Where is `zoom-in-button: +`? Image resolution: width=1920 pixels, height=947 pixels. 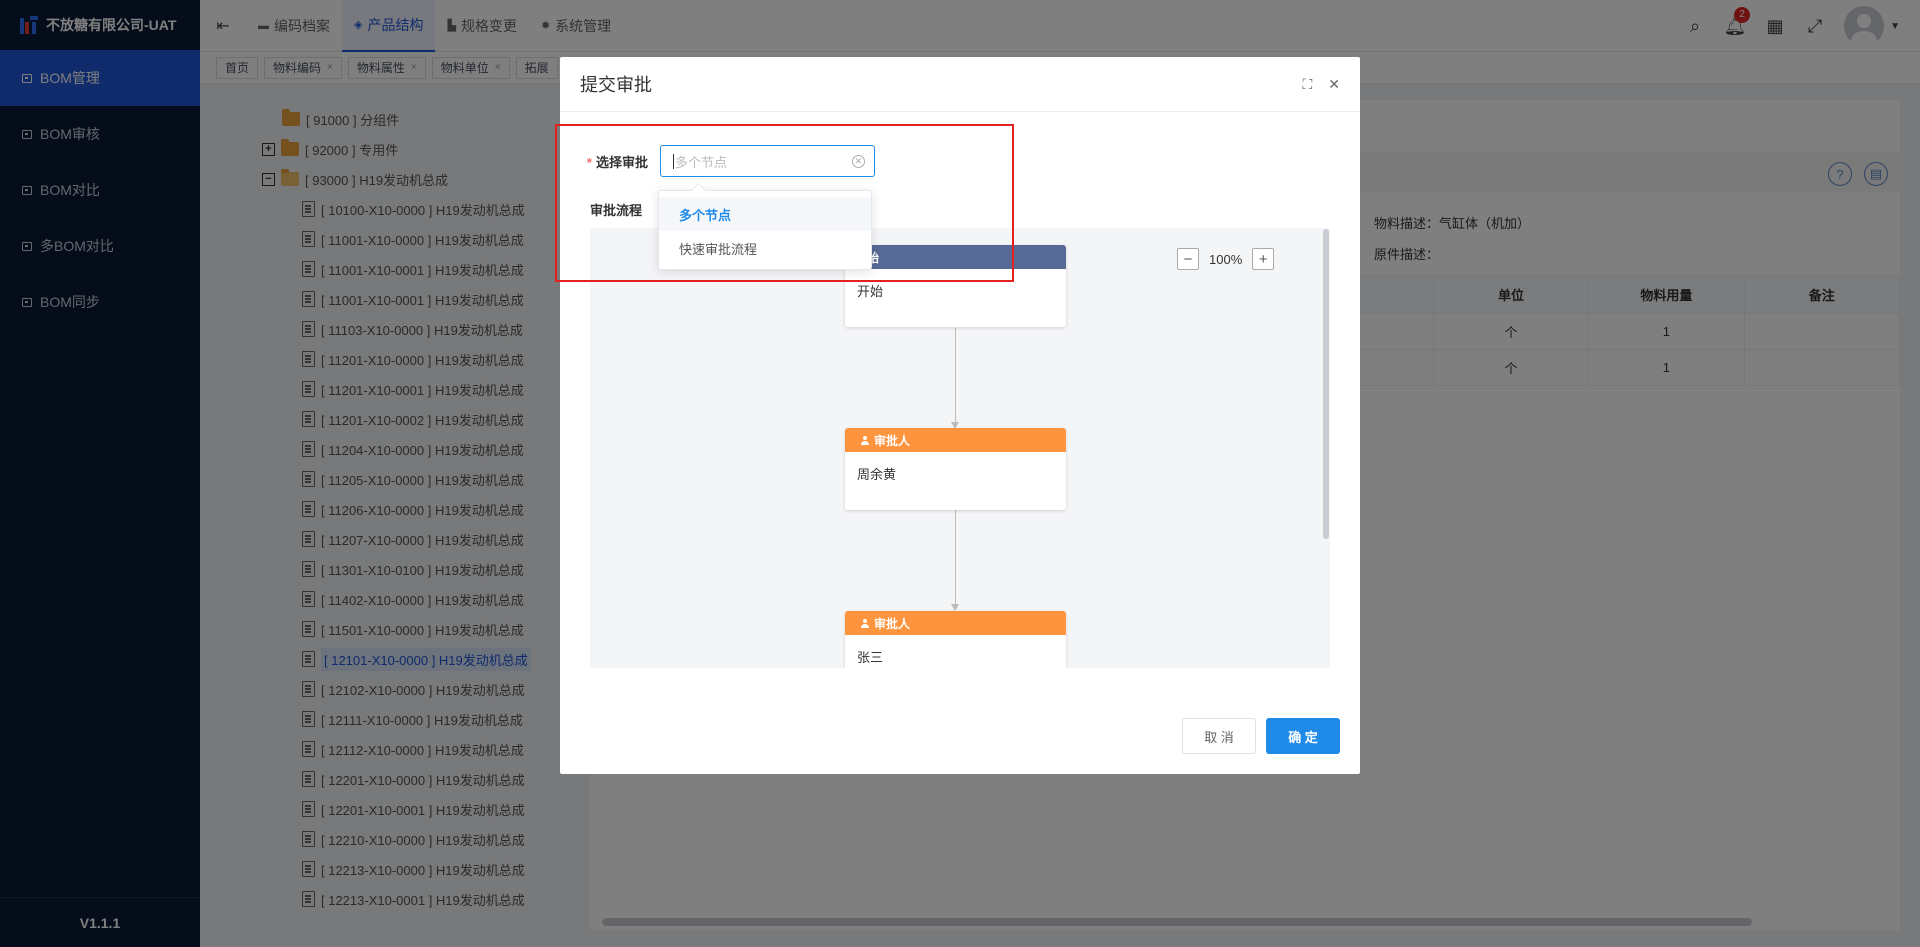 zoom-in-button: + is located at coordinates (1263, 259).